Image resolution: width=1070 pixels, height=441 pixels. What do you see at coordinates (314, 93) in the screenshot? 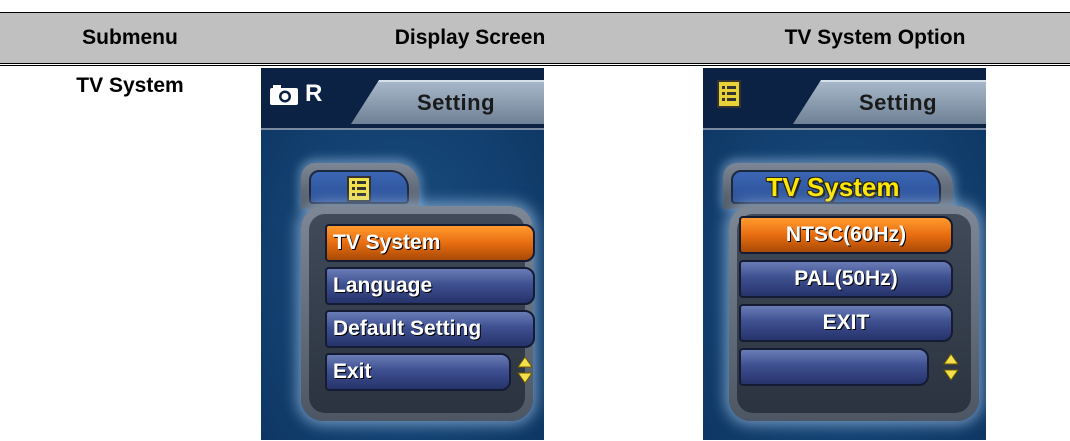
I see `mode-letter: R` at bounding box center [314, 93].